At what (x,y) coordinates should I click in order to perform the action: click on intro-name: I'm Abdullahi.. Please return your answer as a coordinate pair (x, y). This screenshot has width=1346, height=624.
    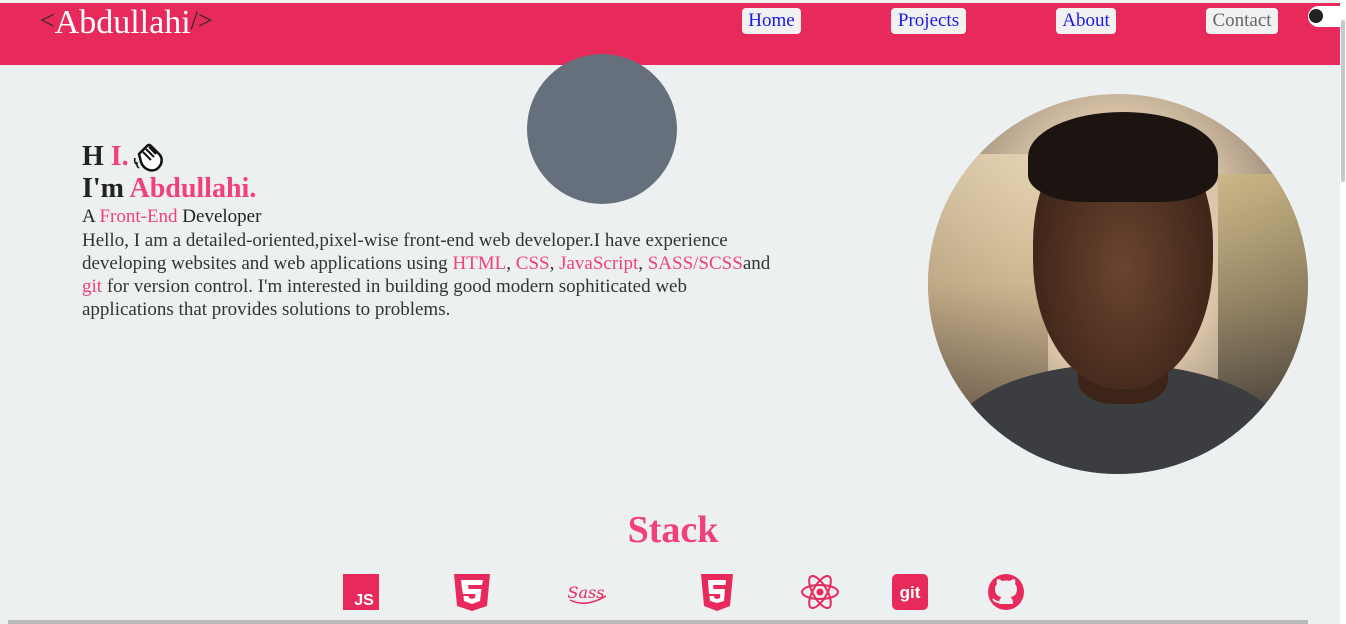
    Looking at the image, I should click on (432, 189).